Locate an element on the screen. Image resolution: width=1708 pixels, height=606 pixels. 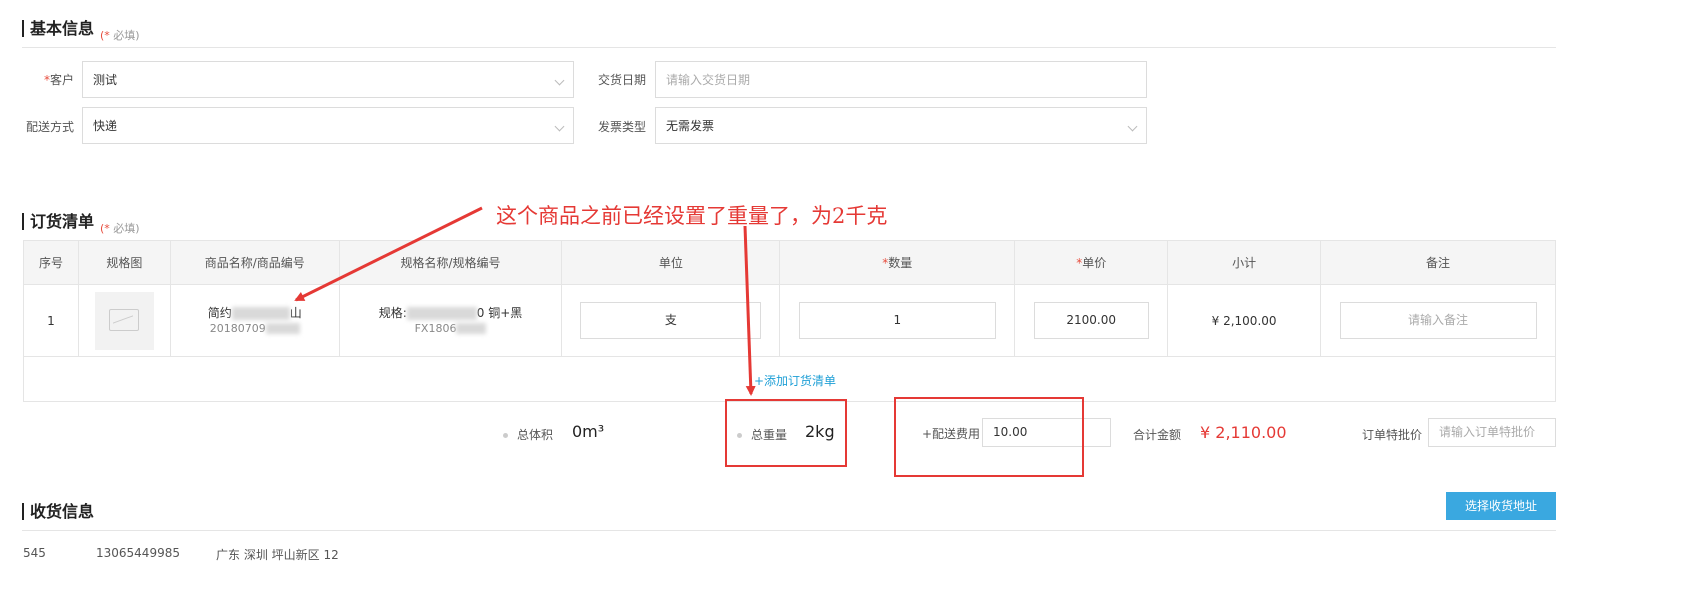
arrow-to-weight is located at coordinates (749, 310).